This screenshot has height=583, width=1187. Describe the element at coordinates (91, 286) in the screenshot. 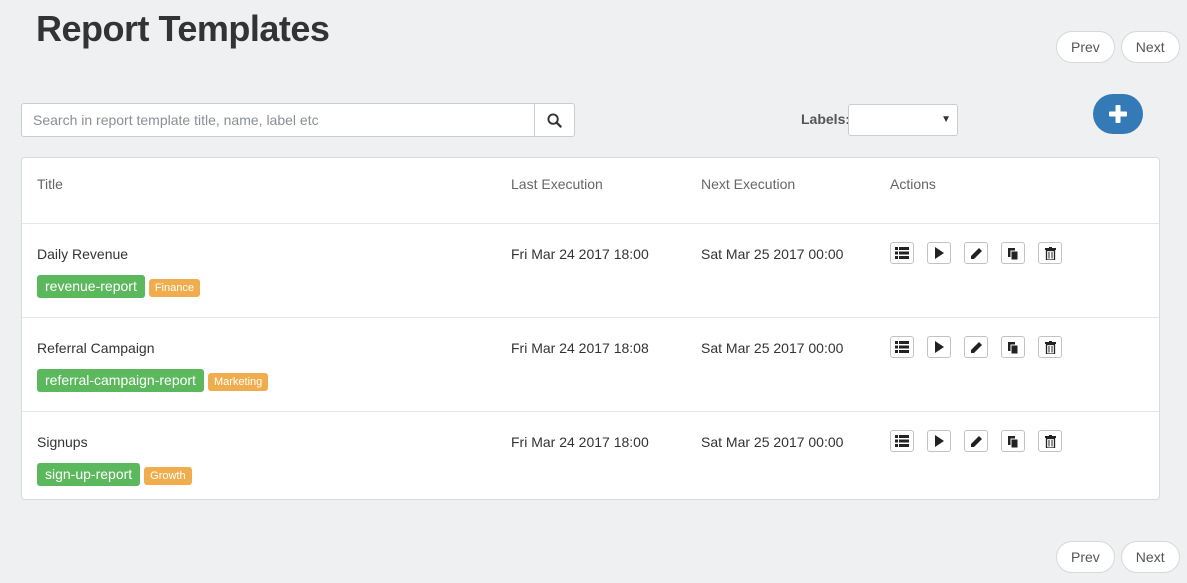

I see `report-name-tag: revenue-report` at that location.